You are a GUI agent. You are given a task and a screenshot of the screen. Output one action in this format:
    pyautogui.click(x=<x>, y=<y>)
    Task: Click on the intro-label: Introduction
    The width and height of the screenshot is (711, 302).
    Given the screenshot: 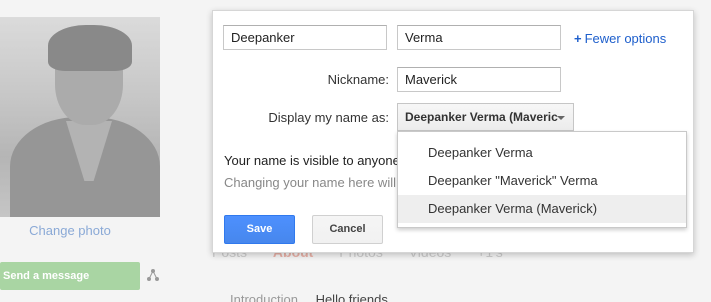 What is the action you would take?
    pyautogui.click(x=264, y=297)
    